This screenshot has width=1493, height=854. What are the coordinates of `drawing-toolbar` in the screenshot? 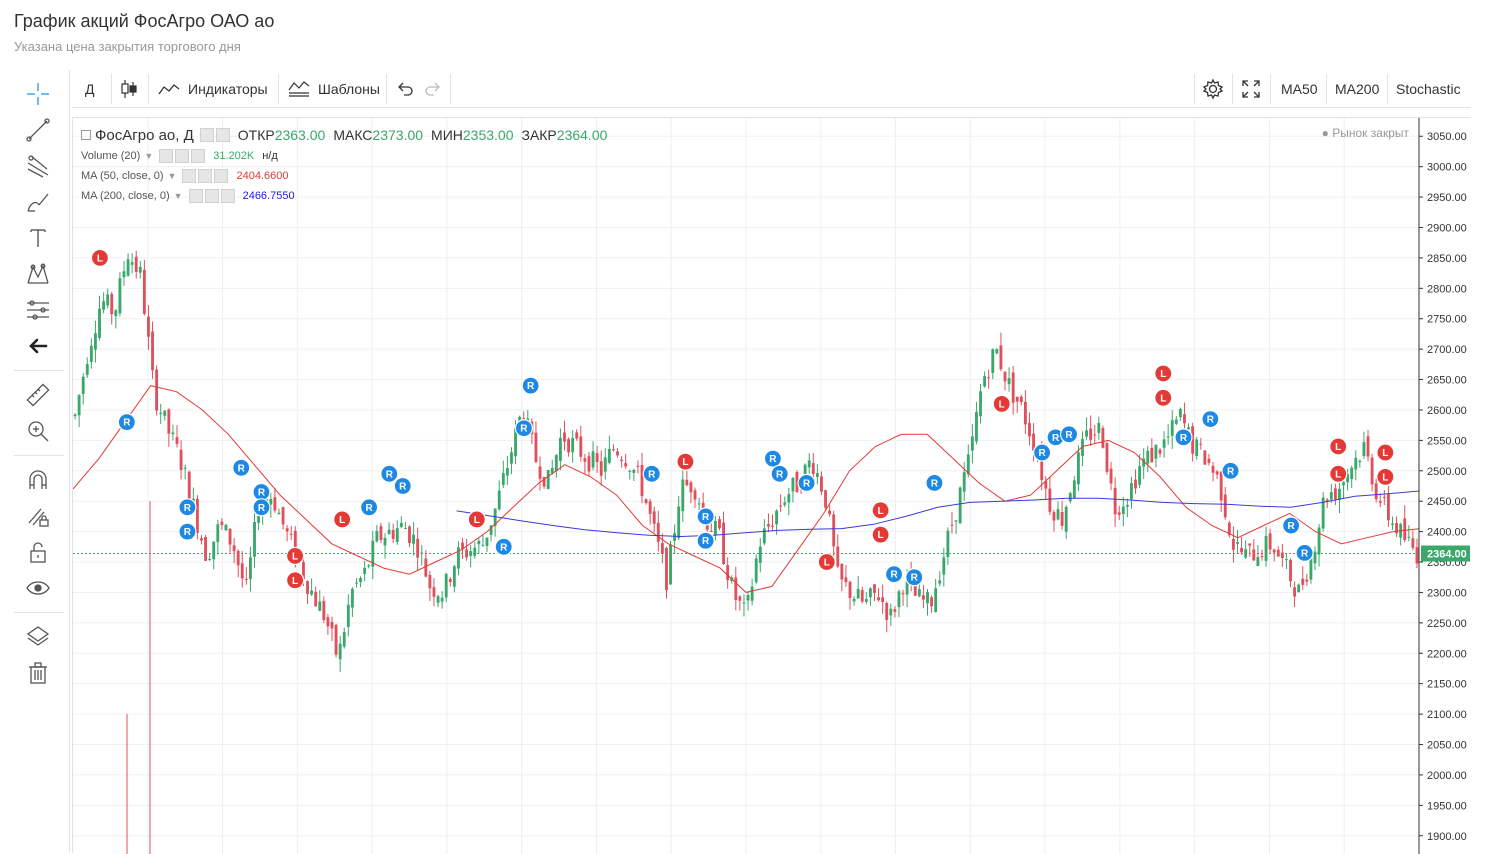 It's located at (35, 461).